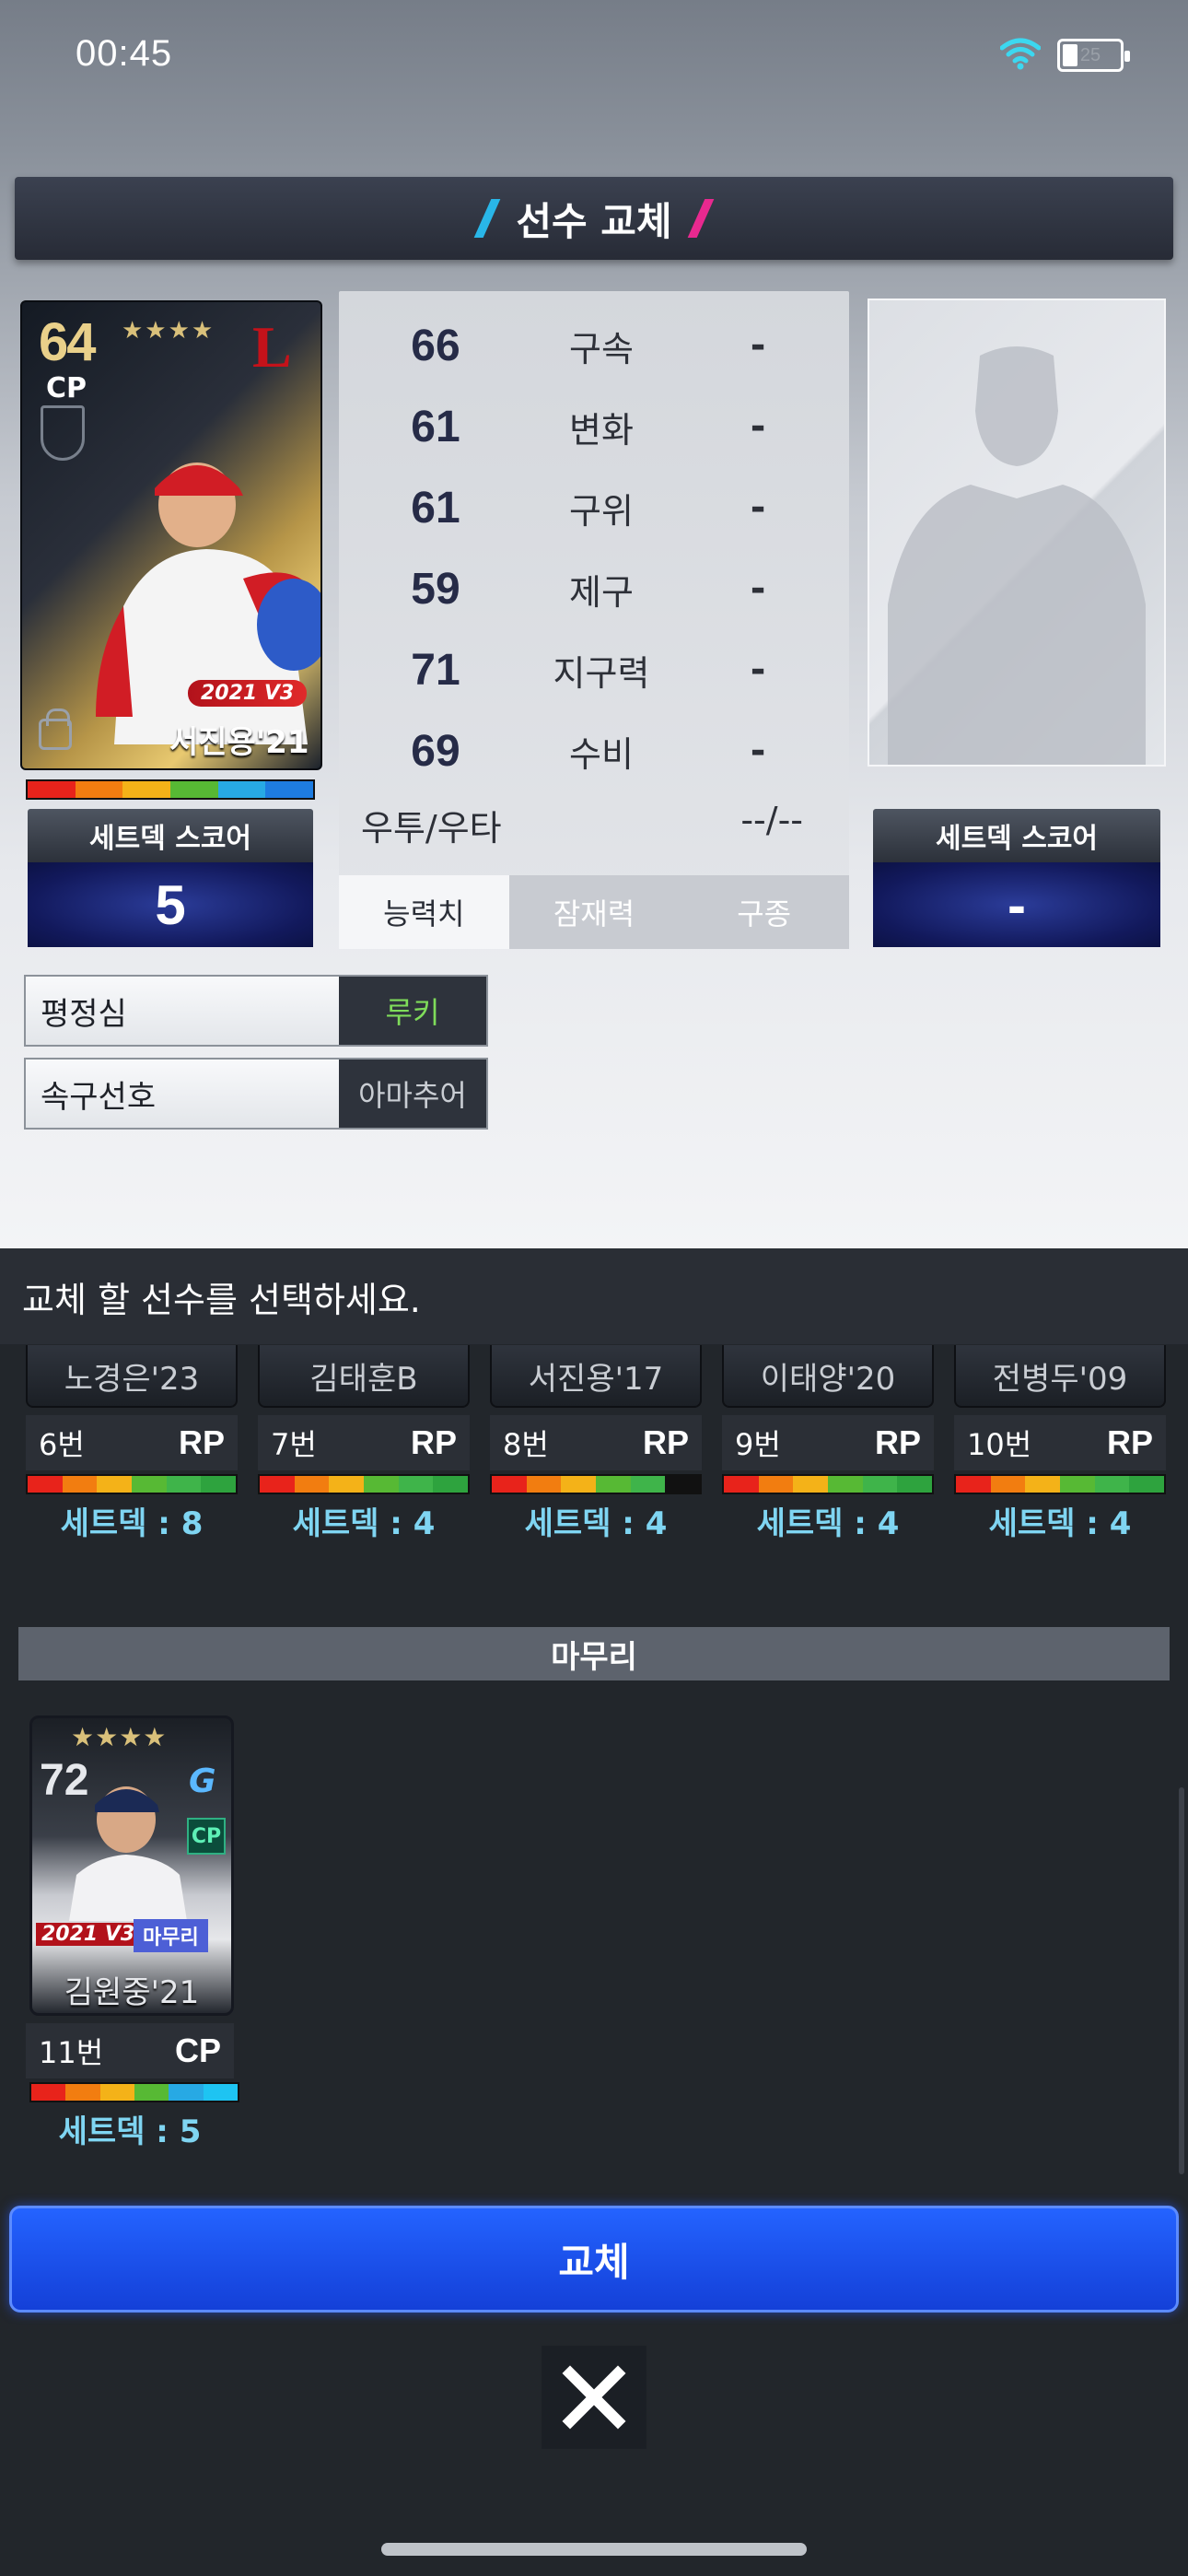 The image size is (1188, 2576). I want to click on player-number-row: 7번 RP, so click(364, 1442).